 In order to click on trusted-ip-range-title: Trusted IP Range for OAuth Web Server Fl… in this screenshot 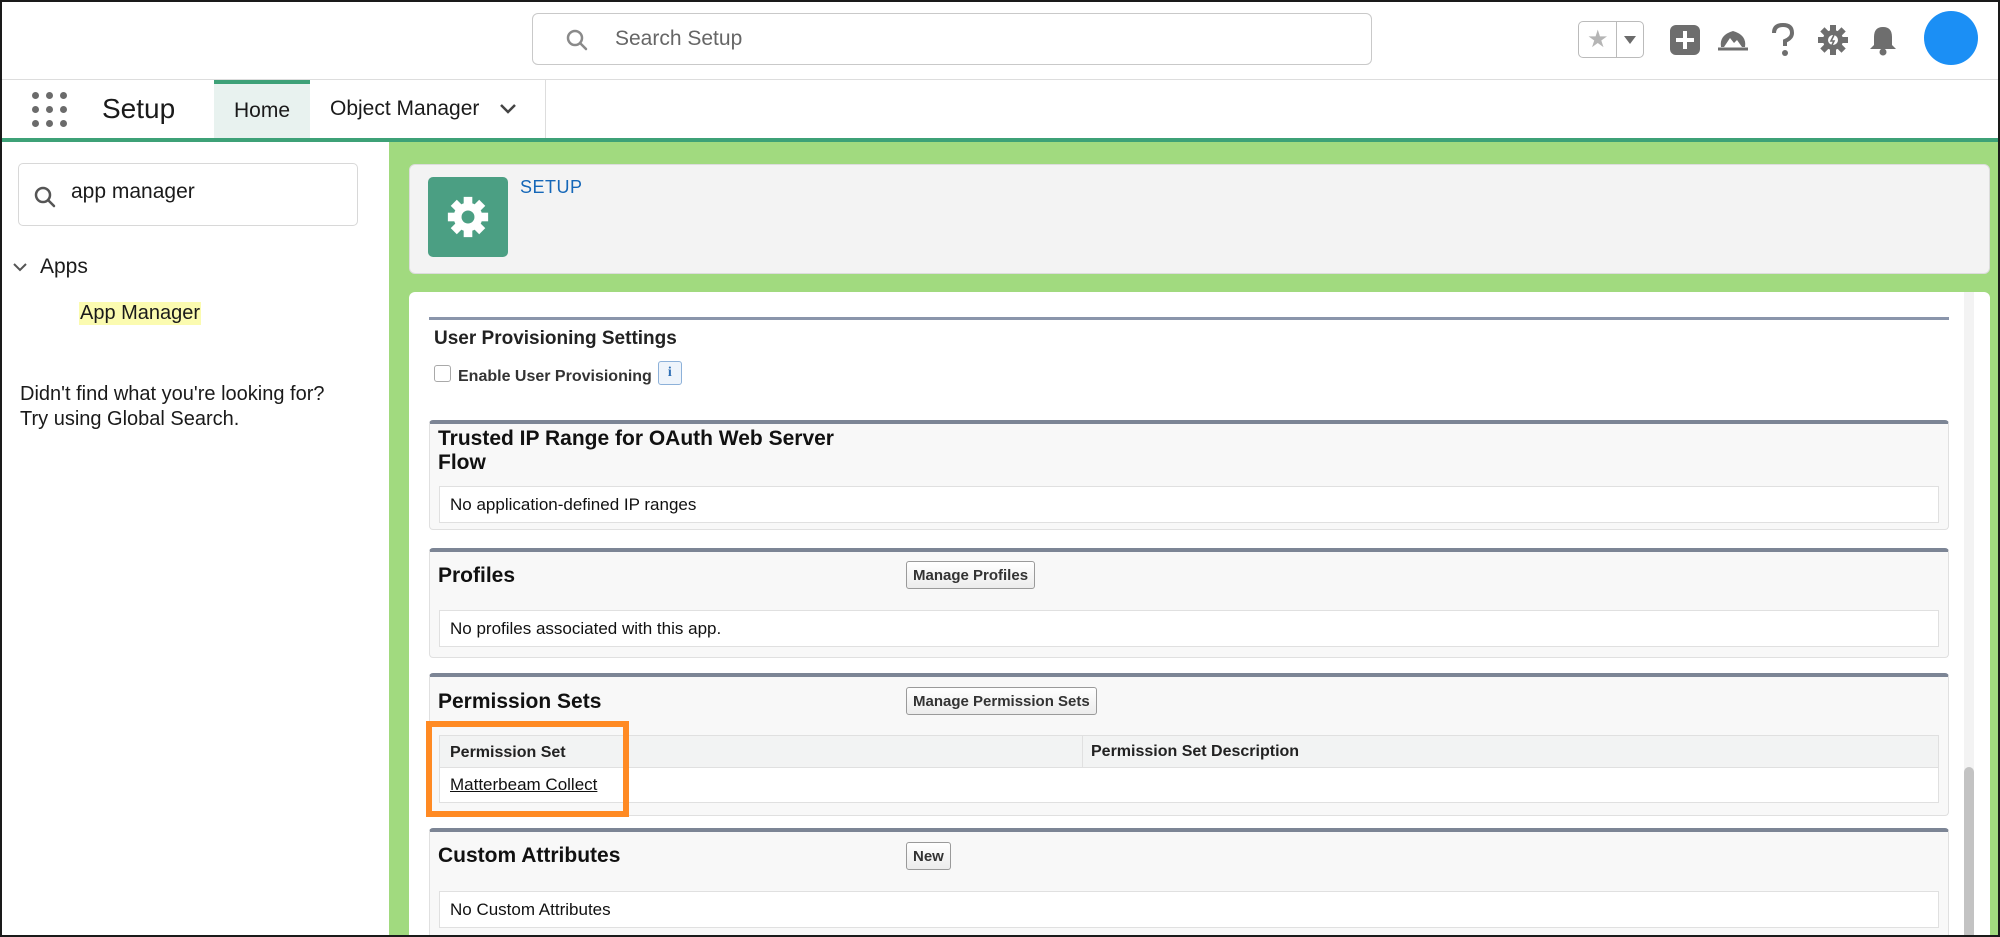, I will do `click(636, 451)`.